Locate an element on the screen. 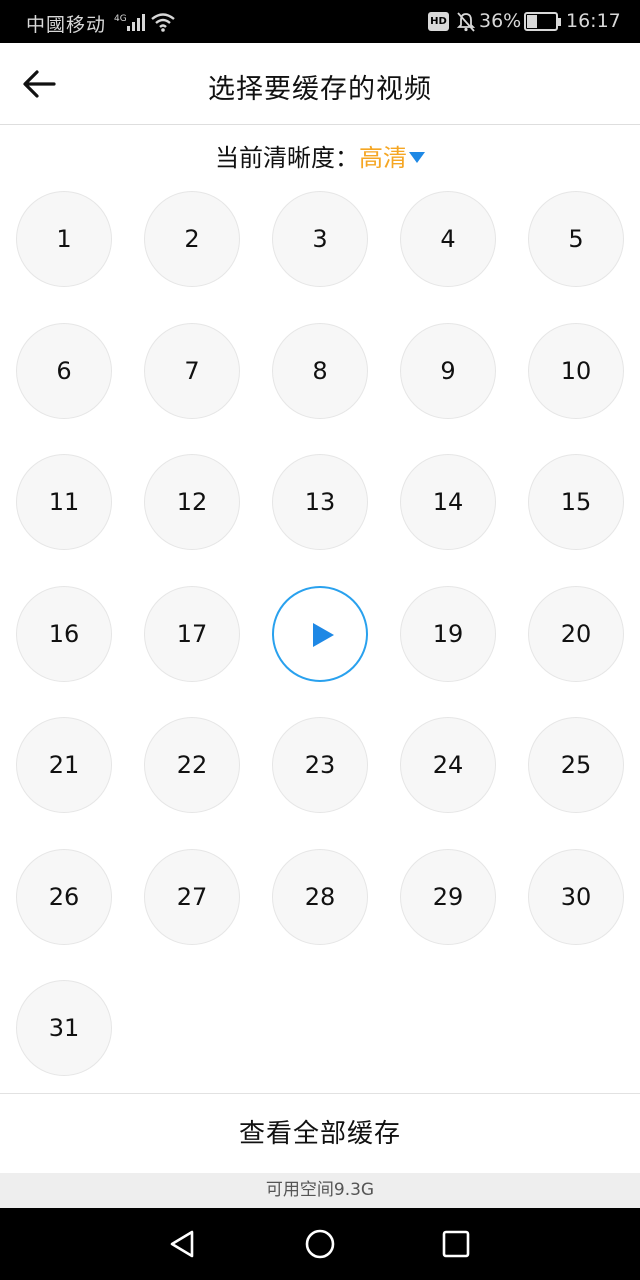  available-space-text: 可用空间9.3G is located at coordinates (320, 1190).